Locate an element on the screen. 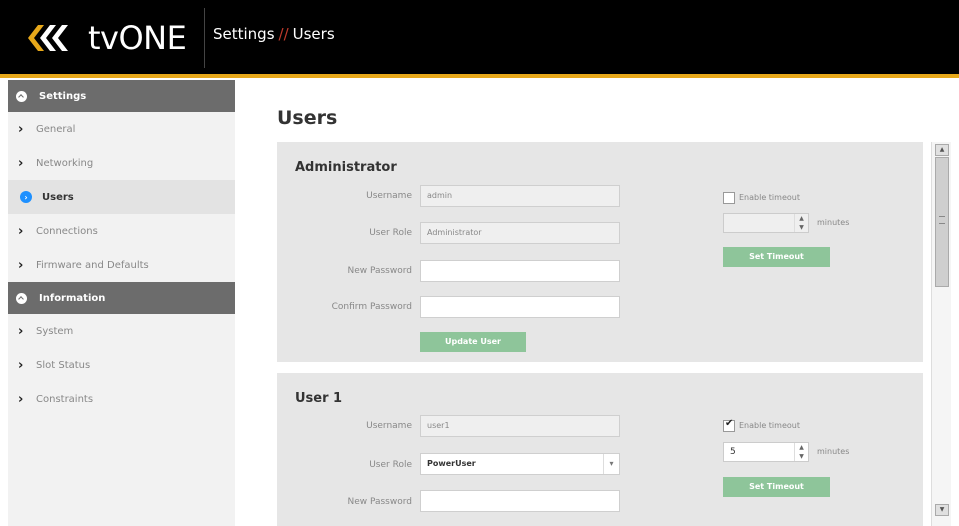 This screenshot has height=526, width=959. update-user-button: Update User is located at coordinates (473, 342).